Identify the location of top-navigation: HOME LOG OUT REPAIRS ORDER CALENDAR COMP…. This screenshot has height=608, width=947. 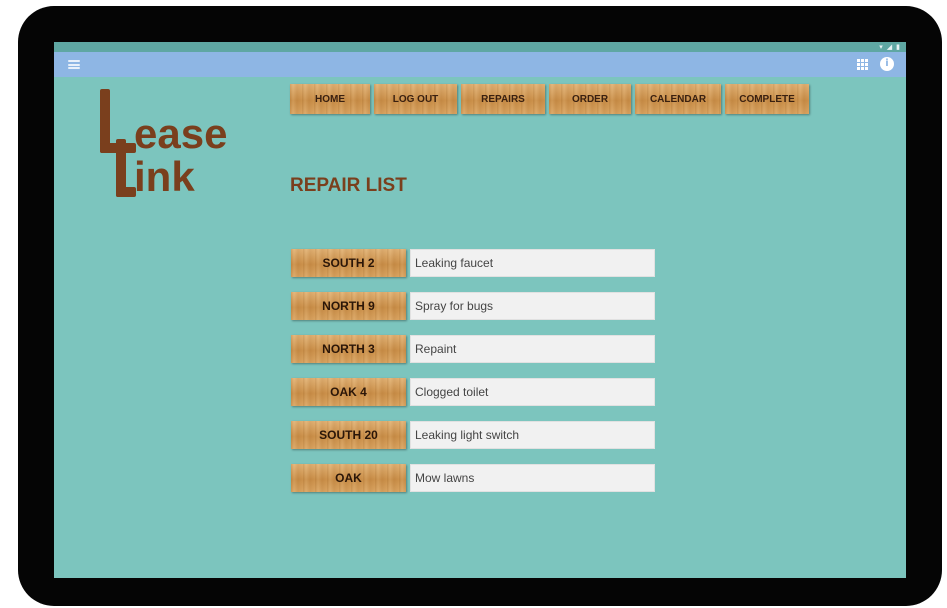
(549, 99).